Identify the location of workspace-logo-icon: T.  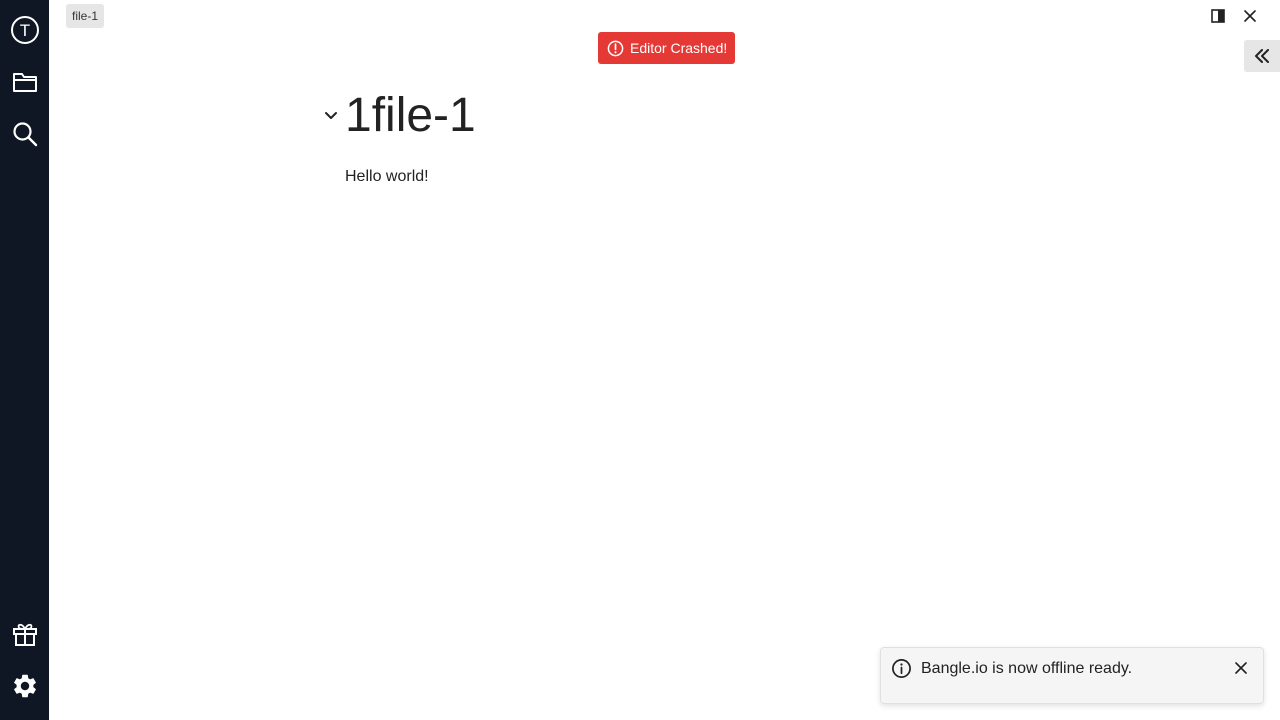
(24, 30).